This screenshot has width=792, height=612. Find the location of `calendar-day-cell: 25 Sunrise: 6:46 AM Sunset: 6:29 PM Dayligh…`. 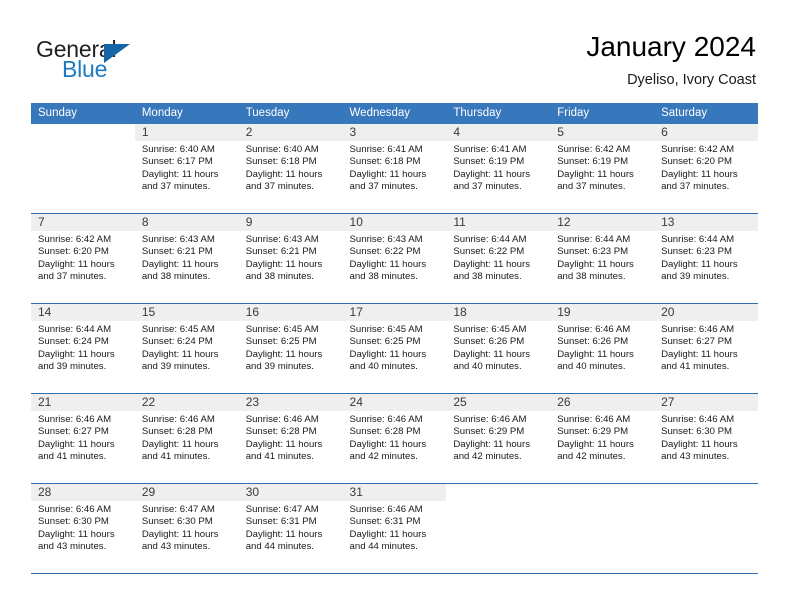

calendar-day-cell: 25 Sunrise: 6:46 AM Sunset: 6:29 PM Dayligh… is located at coordinates (498, 438).